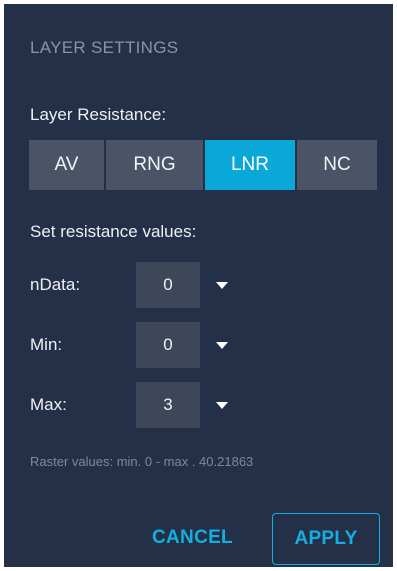  Describe the element at coordinates (98, 114) in the screenshot. I see `layer-resistance-label: Layer Resistance:` at that location.